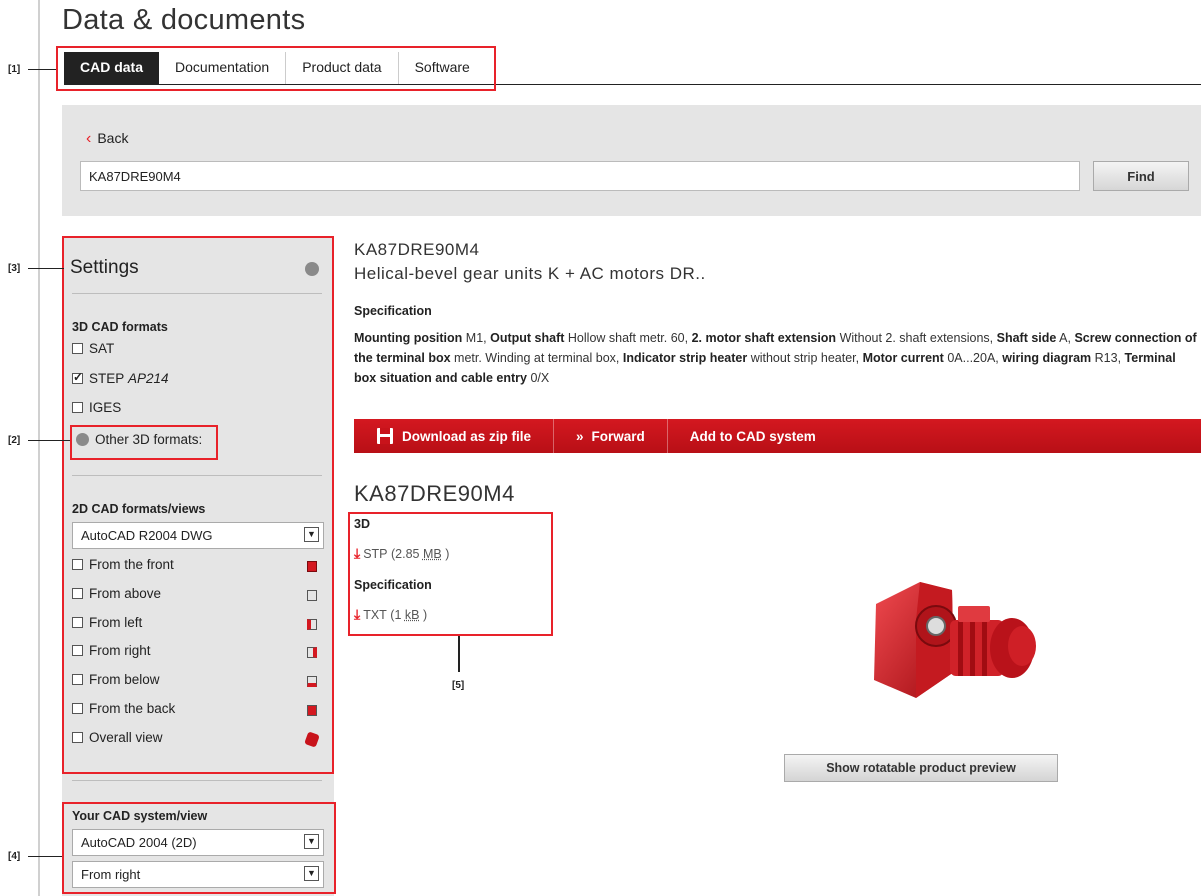  What do you see at coordinates (921, 768) in the screenshot?
I see `show-preview-button: Show rotatable product preview` at bounding box center [921, 768].